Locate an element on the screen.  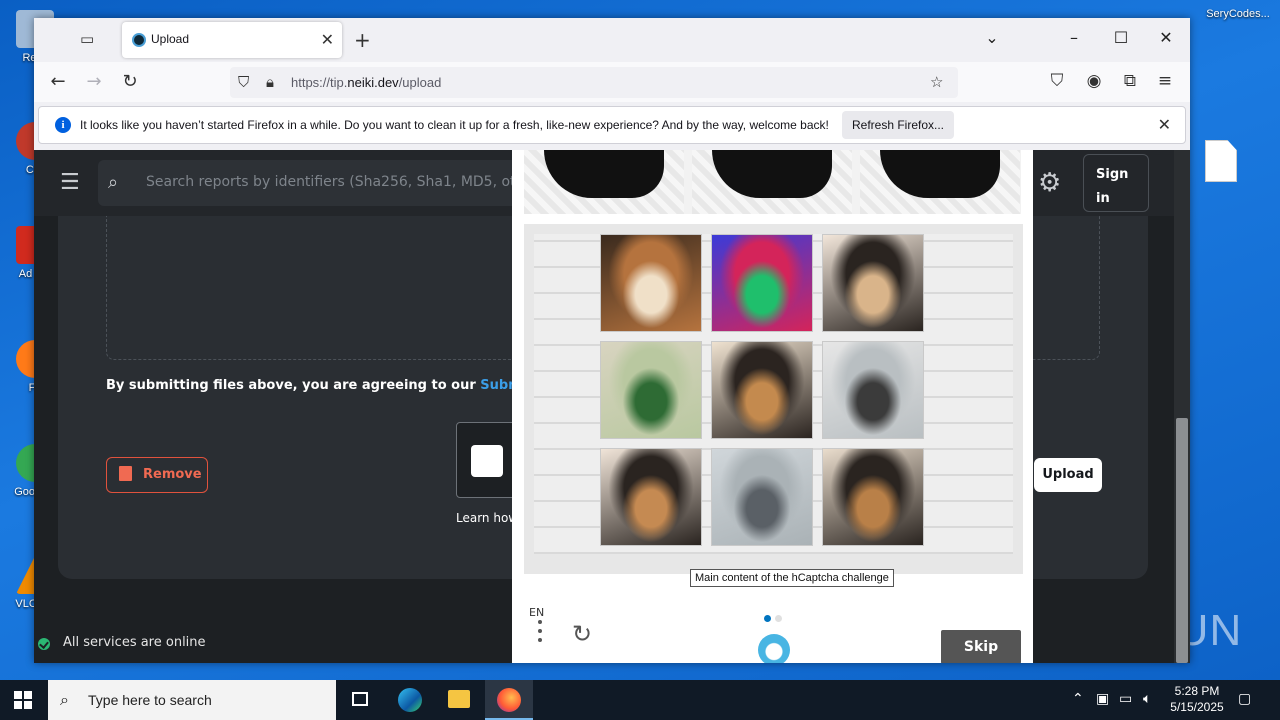
firefox-taskbar-icon is located at coordinates (509, 700).